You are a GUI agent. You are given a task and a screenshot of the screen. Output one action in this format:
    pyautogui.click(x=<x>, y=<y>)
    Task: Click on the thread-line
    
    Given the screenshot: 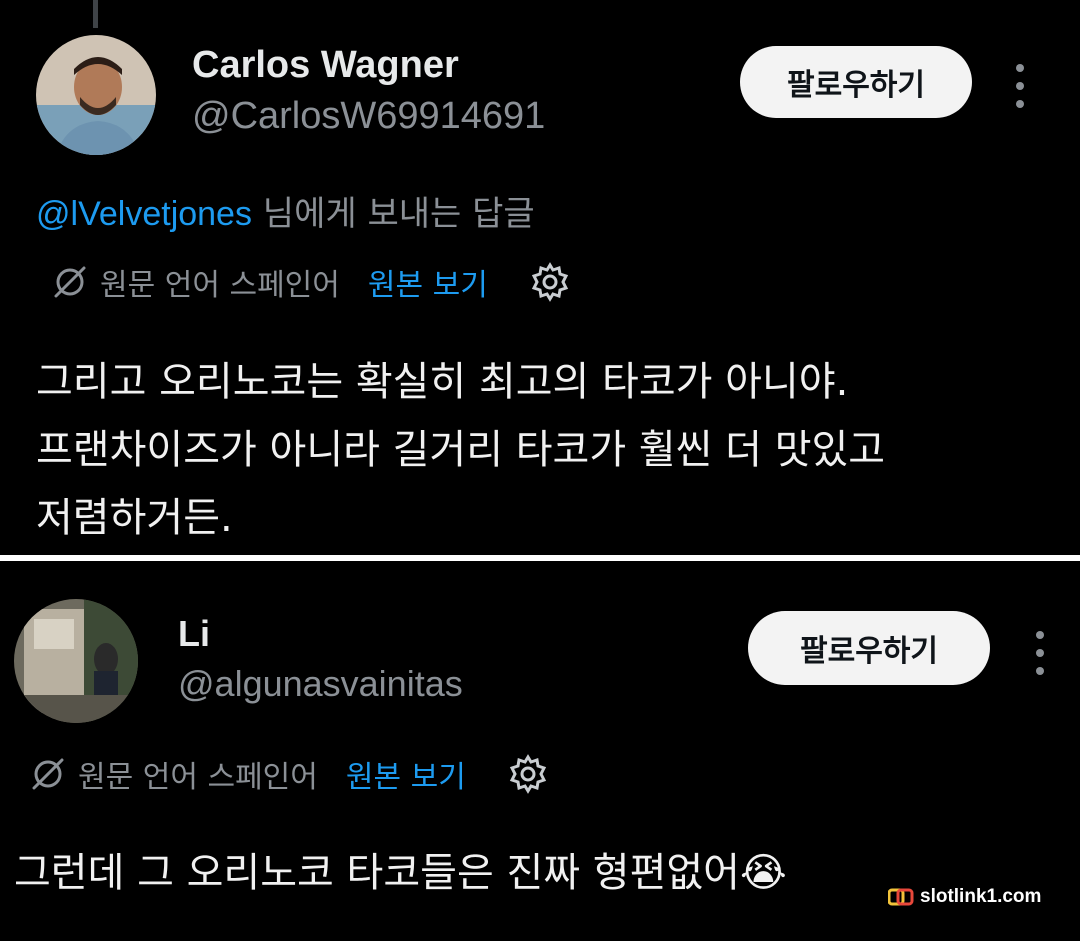 What is the action you would take?
    pyautogui.click(x=95, y=14)
    